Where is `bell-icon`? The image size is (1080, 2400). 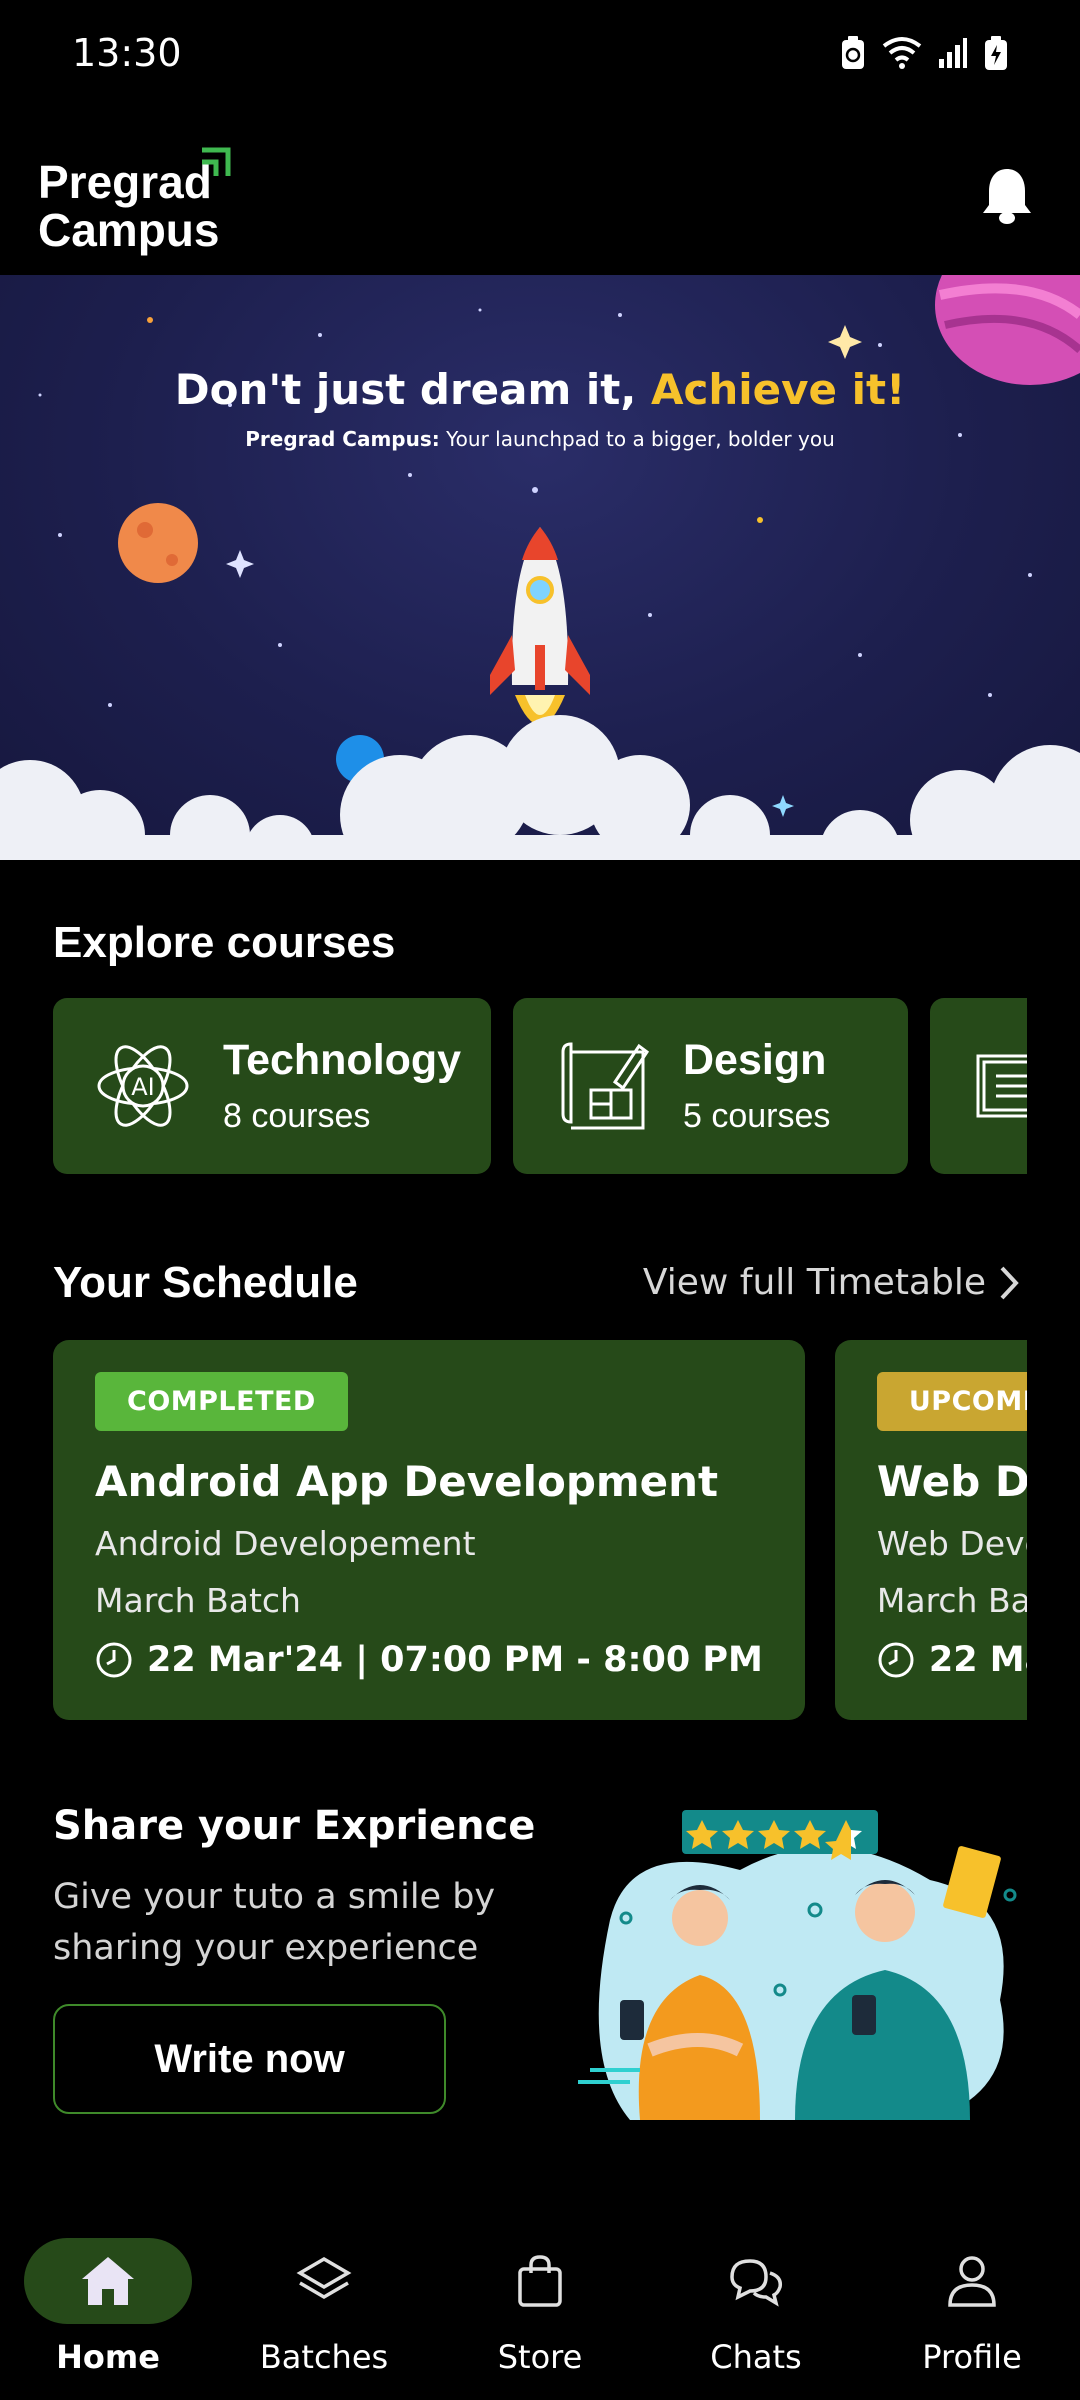 bell-icon is located at coordinates (1007, 196).